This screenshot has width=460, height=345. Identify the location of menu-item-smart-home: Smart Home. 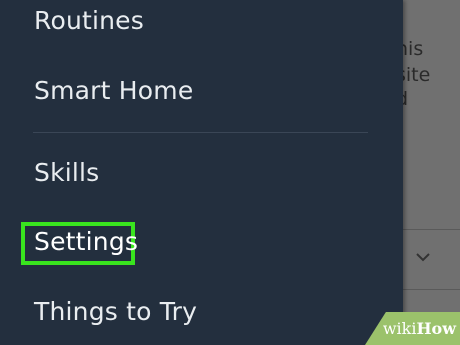
(113, 91).